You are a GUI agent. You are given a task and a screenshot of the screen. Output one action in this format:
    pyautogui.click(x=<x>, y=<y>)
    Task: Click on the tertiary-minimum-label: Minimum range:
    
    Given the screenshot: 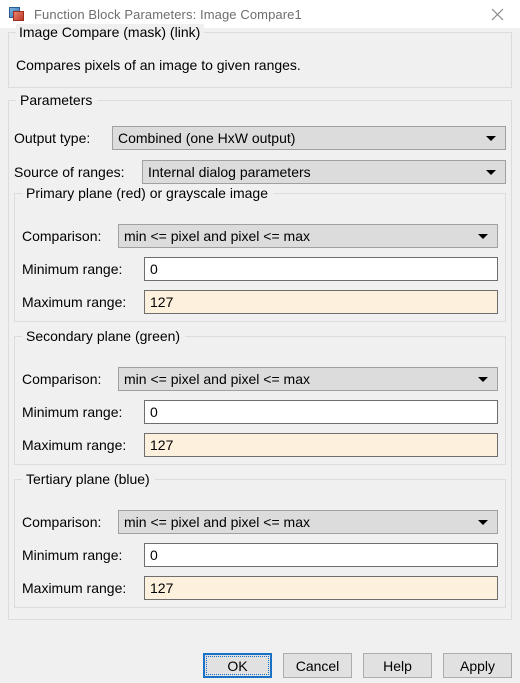 What is the action you would take?
    pyautogui.click(x=72, y=555)
    